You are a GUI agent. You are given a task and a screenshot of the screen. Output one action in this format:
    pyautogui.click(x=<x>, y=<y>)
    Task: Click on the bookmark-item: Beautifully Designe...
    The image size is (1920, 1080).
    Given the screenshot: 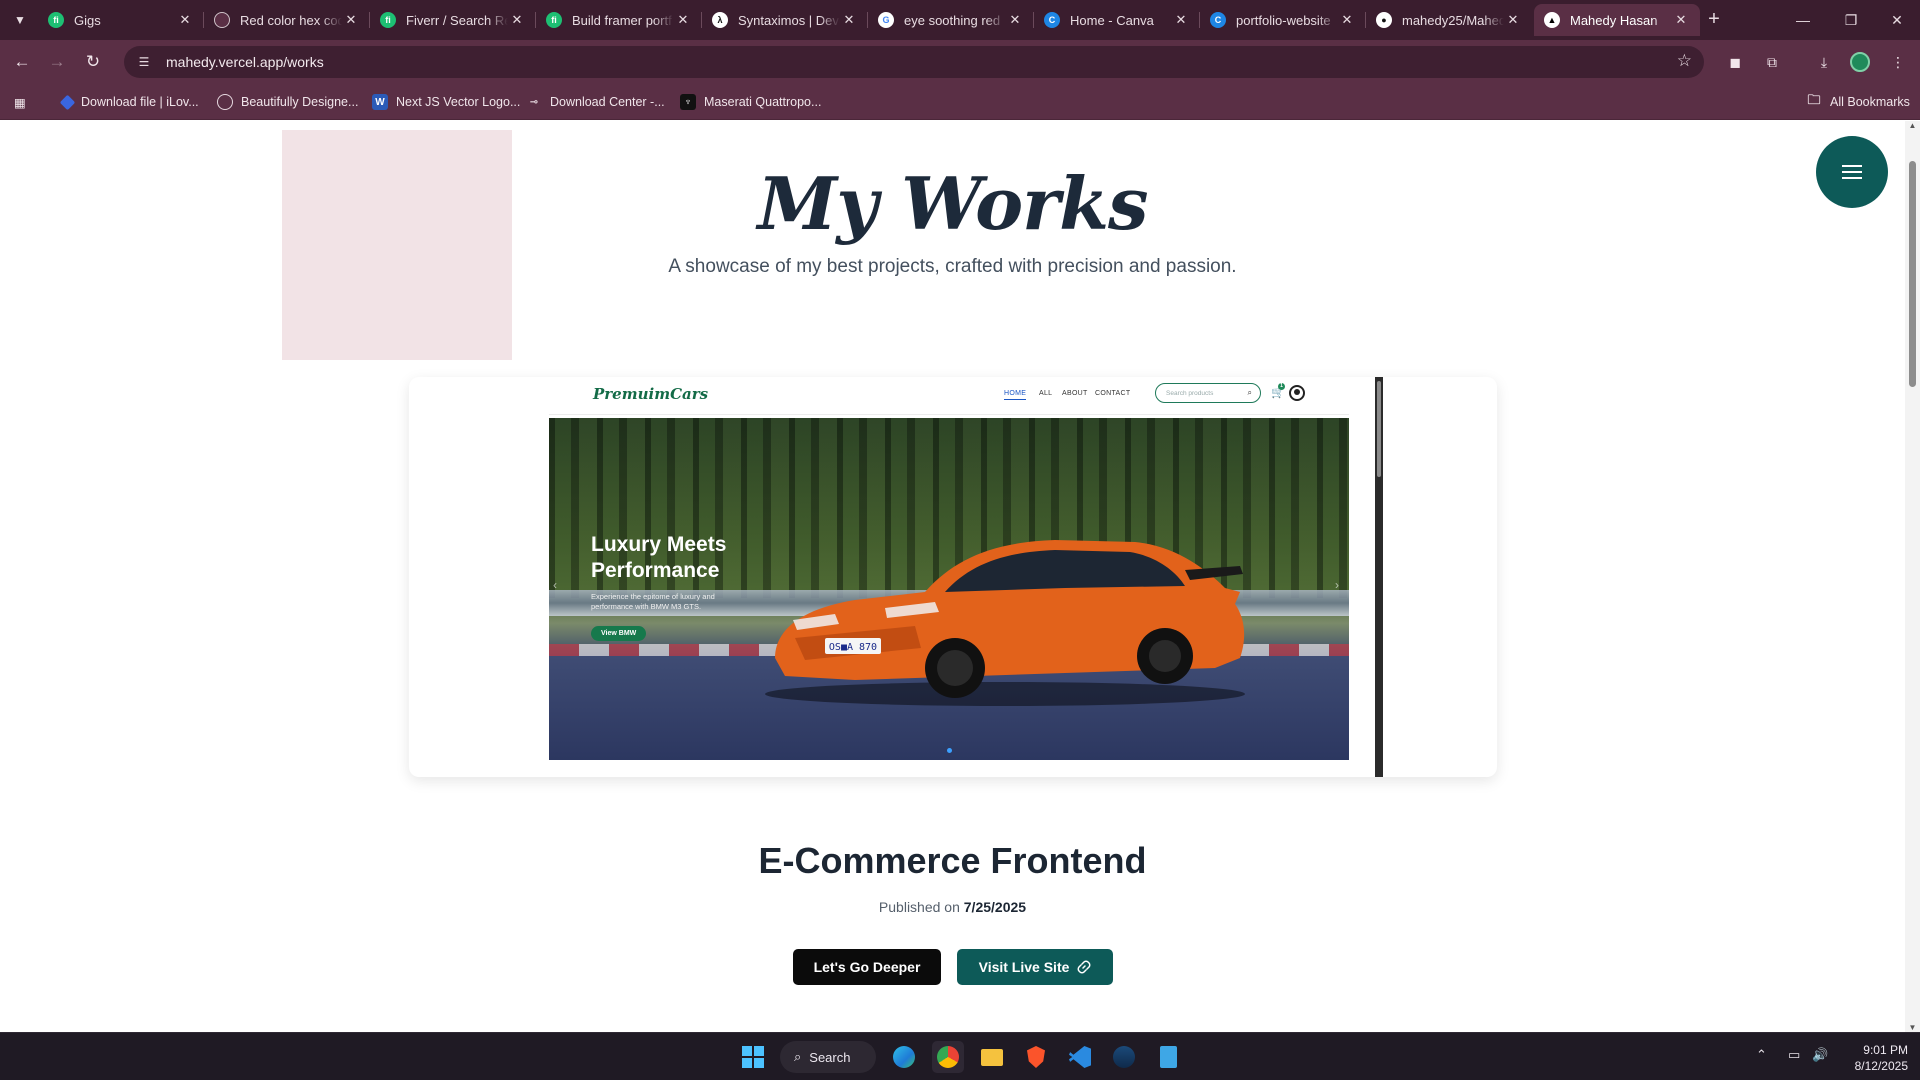 What is the action you would take?
    pyautogui.click(x=287, y=102)
    